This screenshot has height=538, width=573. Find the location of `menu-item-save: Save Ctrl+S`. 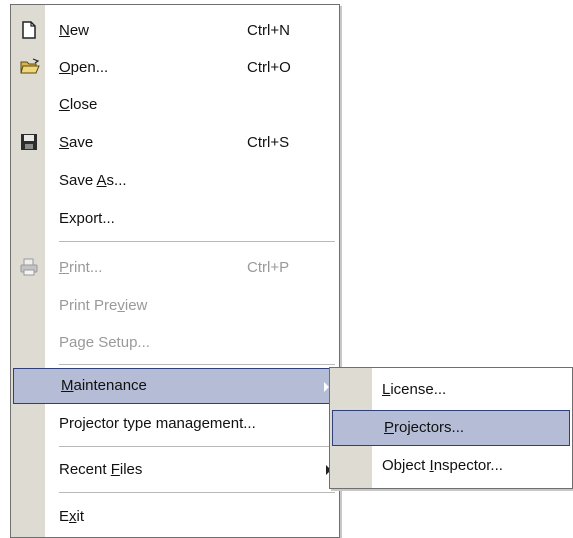

menu-item-save: Save Ctrl+S is located at coordinates (175, 143).